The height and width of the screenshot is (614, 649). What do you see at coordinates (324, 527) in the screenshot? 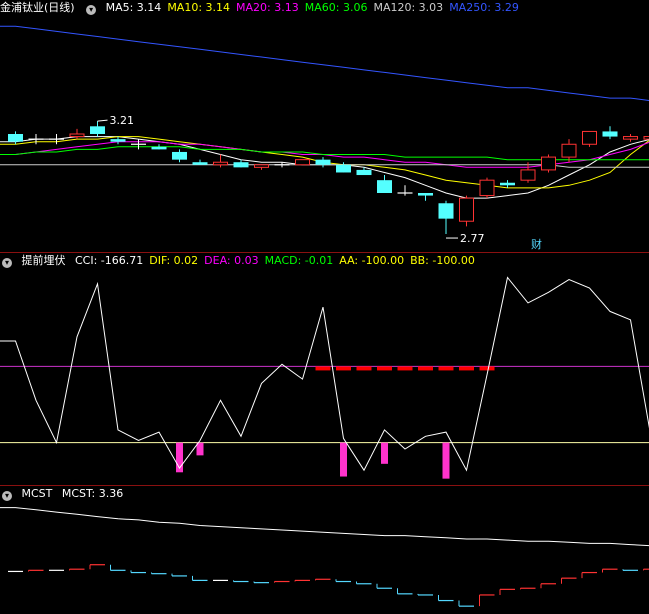
I see `mcst-line` at bounding box center [324, 527].